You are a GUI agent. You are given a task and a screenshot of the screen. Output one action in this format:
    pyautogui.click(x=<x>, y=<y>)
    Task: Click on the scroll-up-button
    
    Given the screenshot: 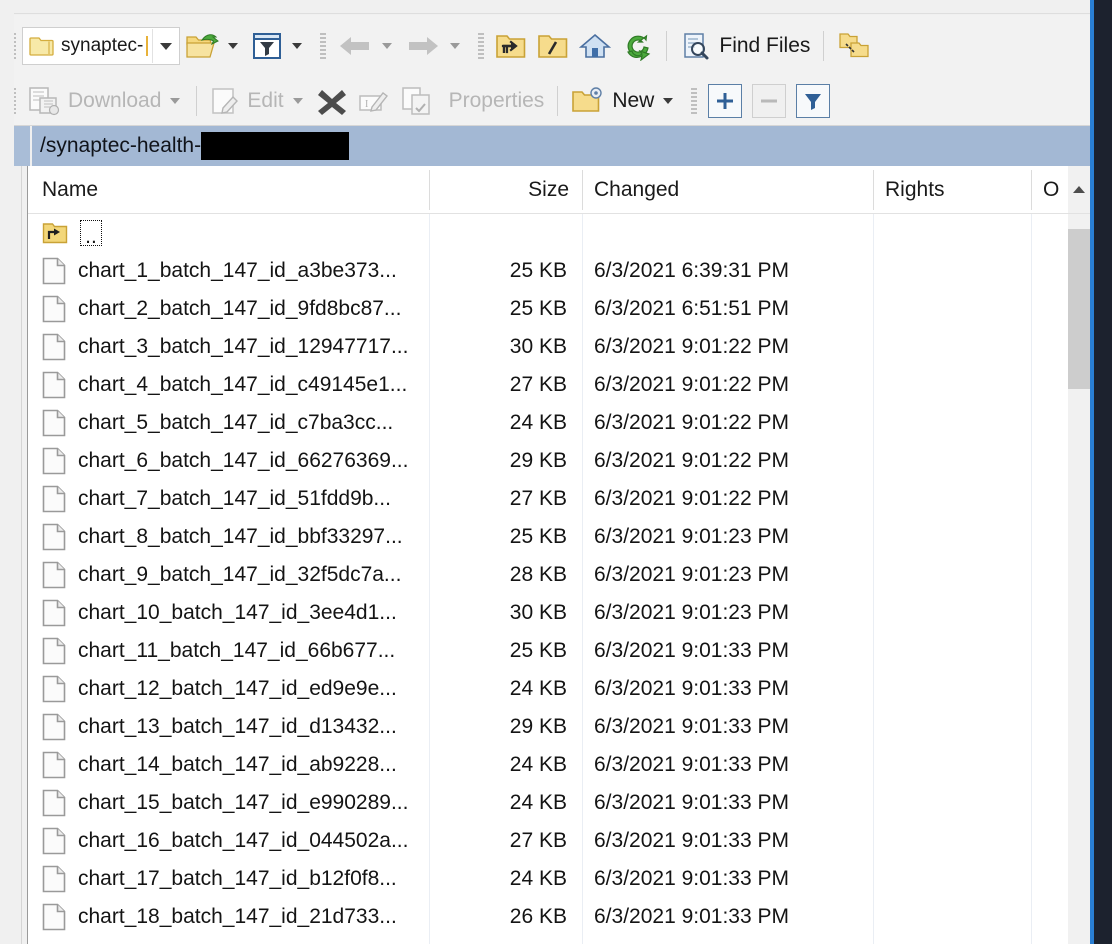 What is the action you would take?
    pyautogui.click(x=1079, y=189)
    